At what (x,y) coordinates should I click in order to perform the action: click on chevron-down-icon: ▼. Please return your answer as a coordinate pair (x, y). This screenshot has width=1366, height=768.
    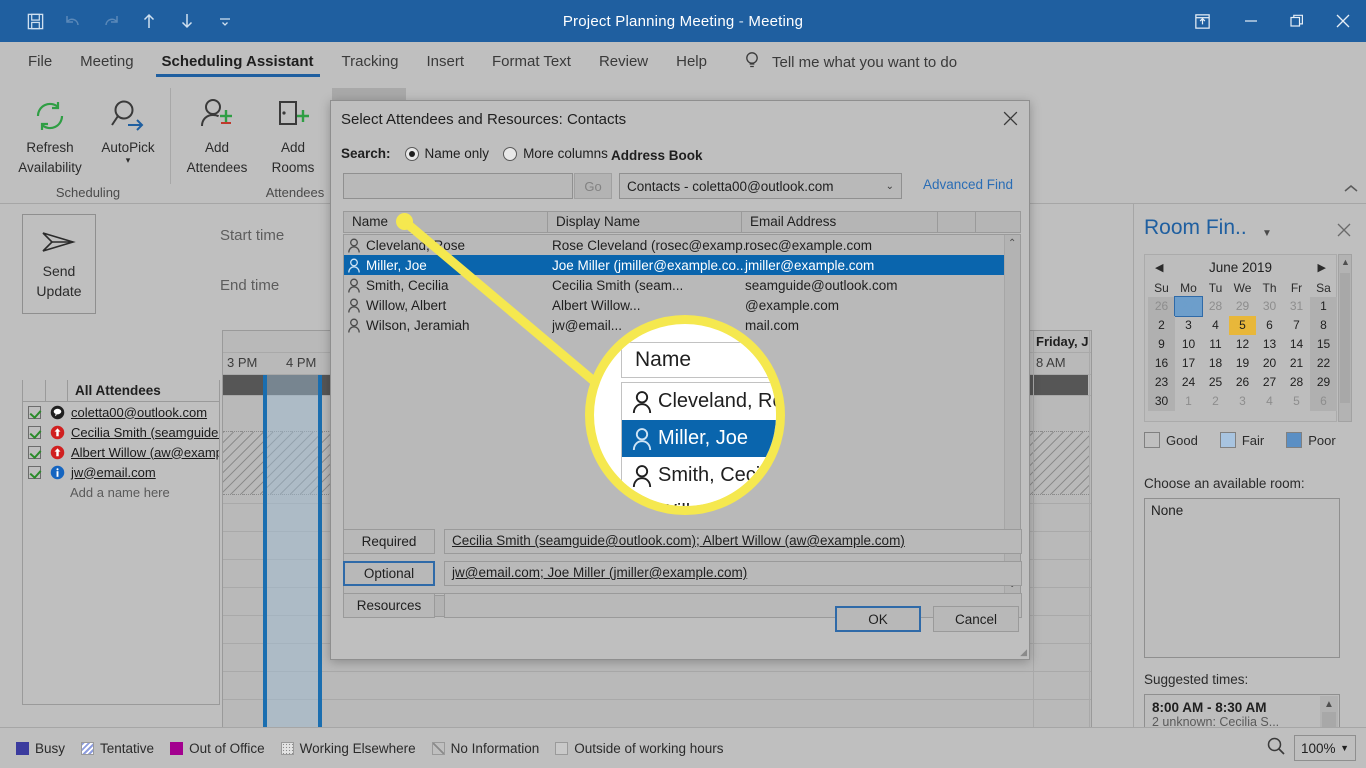
    Looking at the image, I should click on (1267, 233).